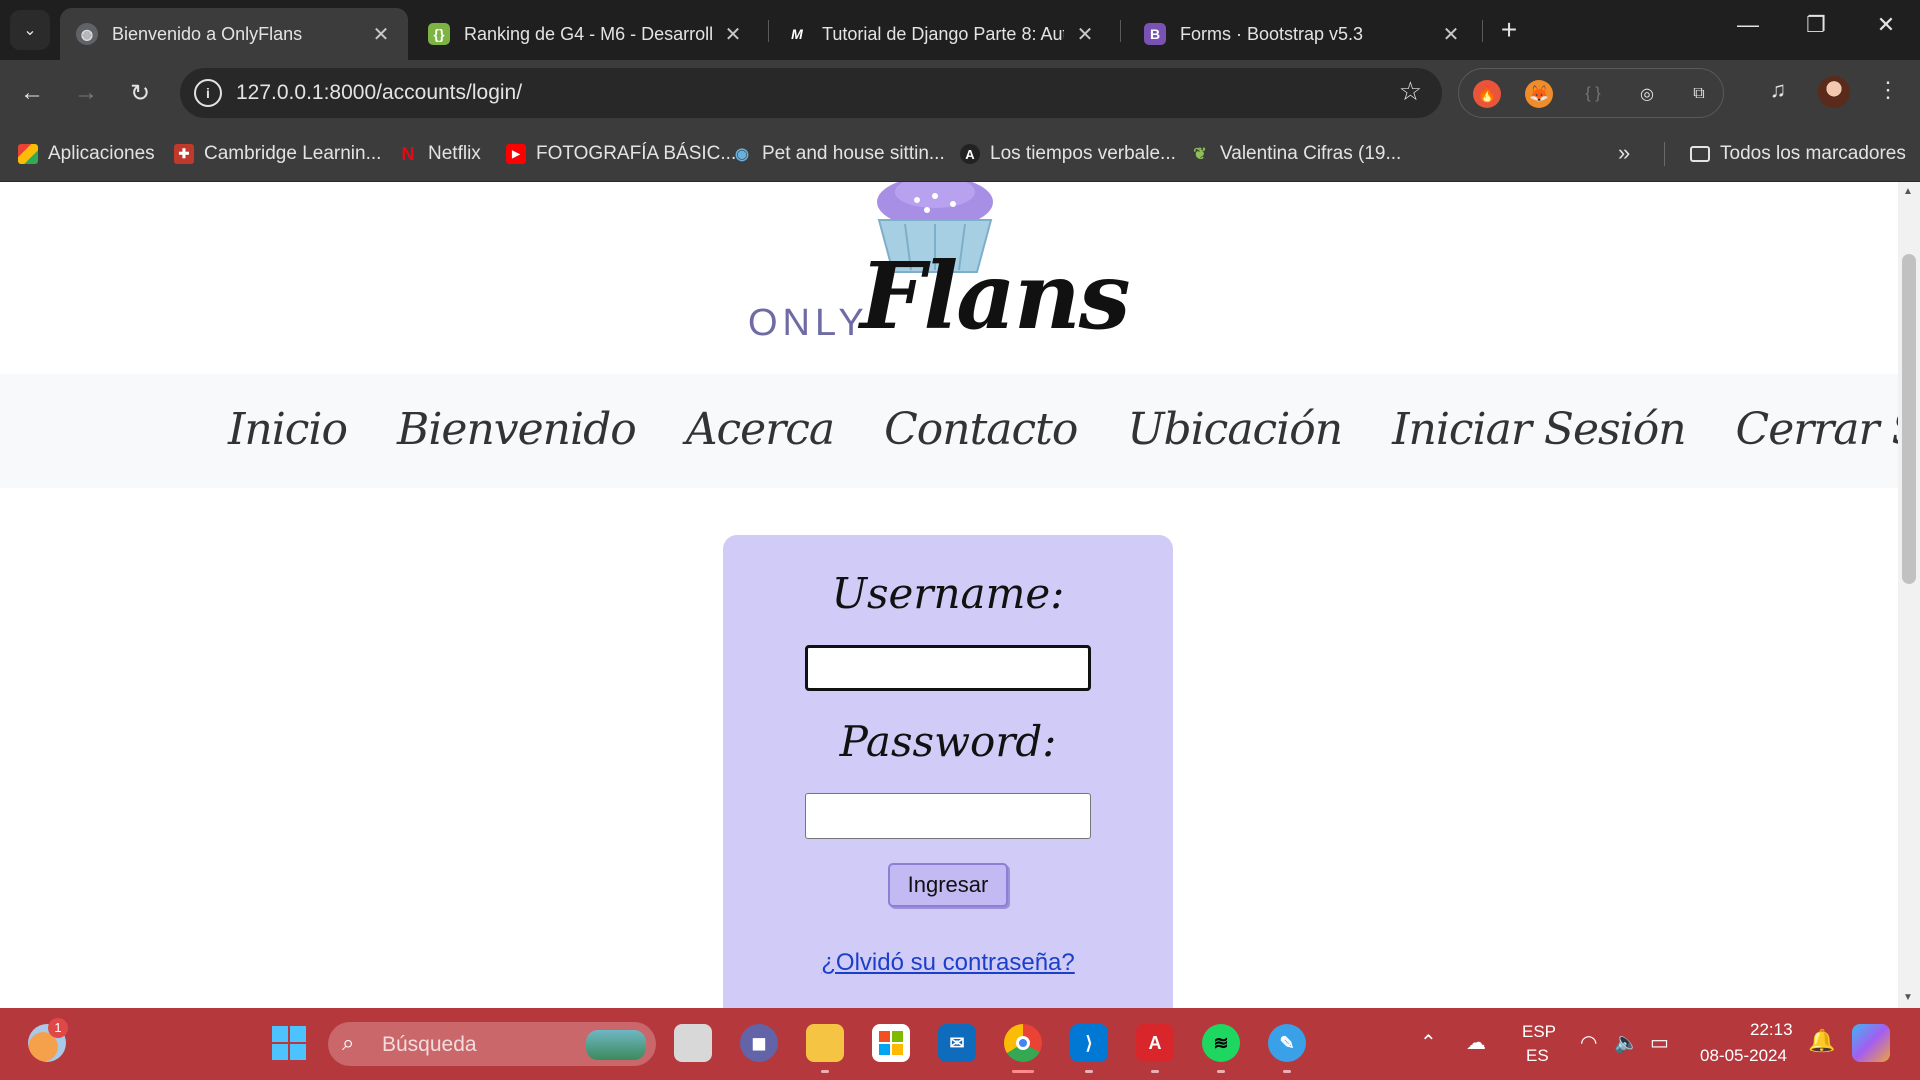 Image resolution: width=1920 pixels, height=1080 pixels. I want to click on json-viewer-icon: { }, so click(1593, 94).